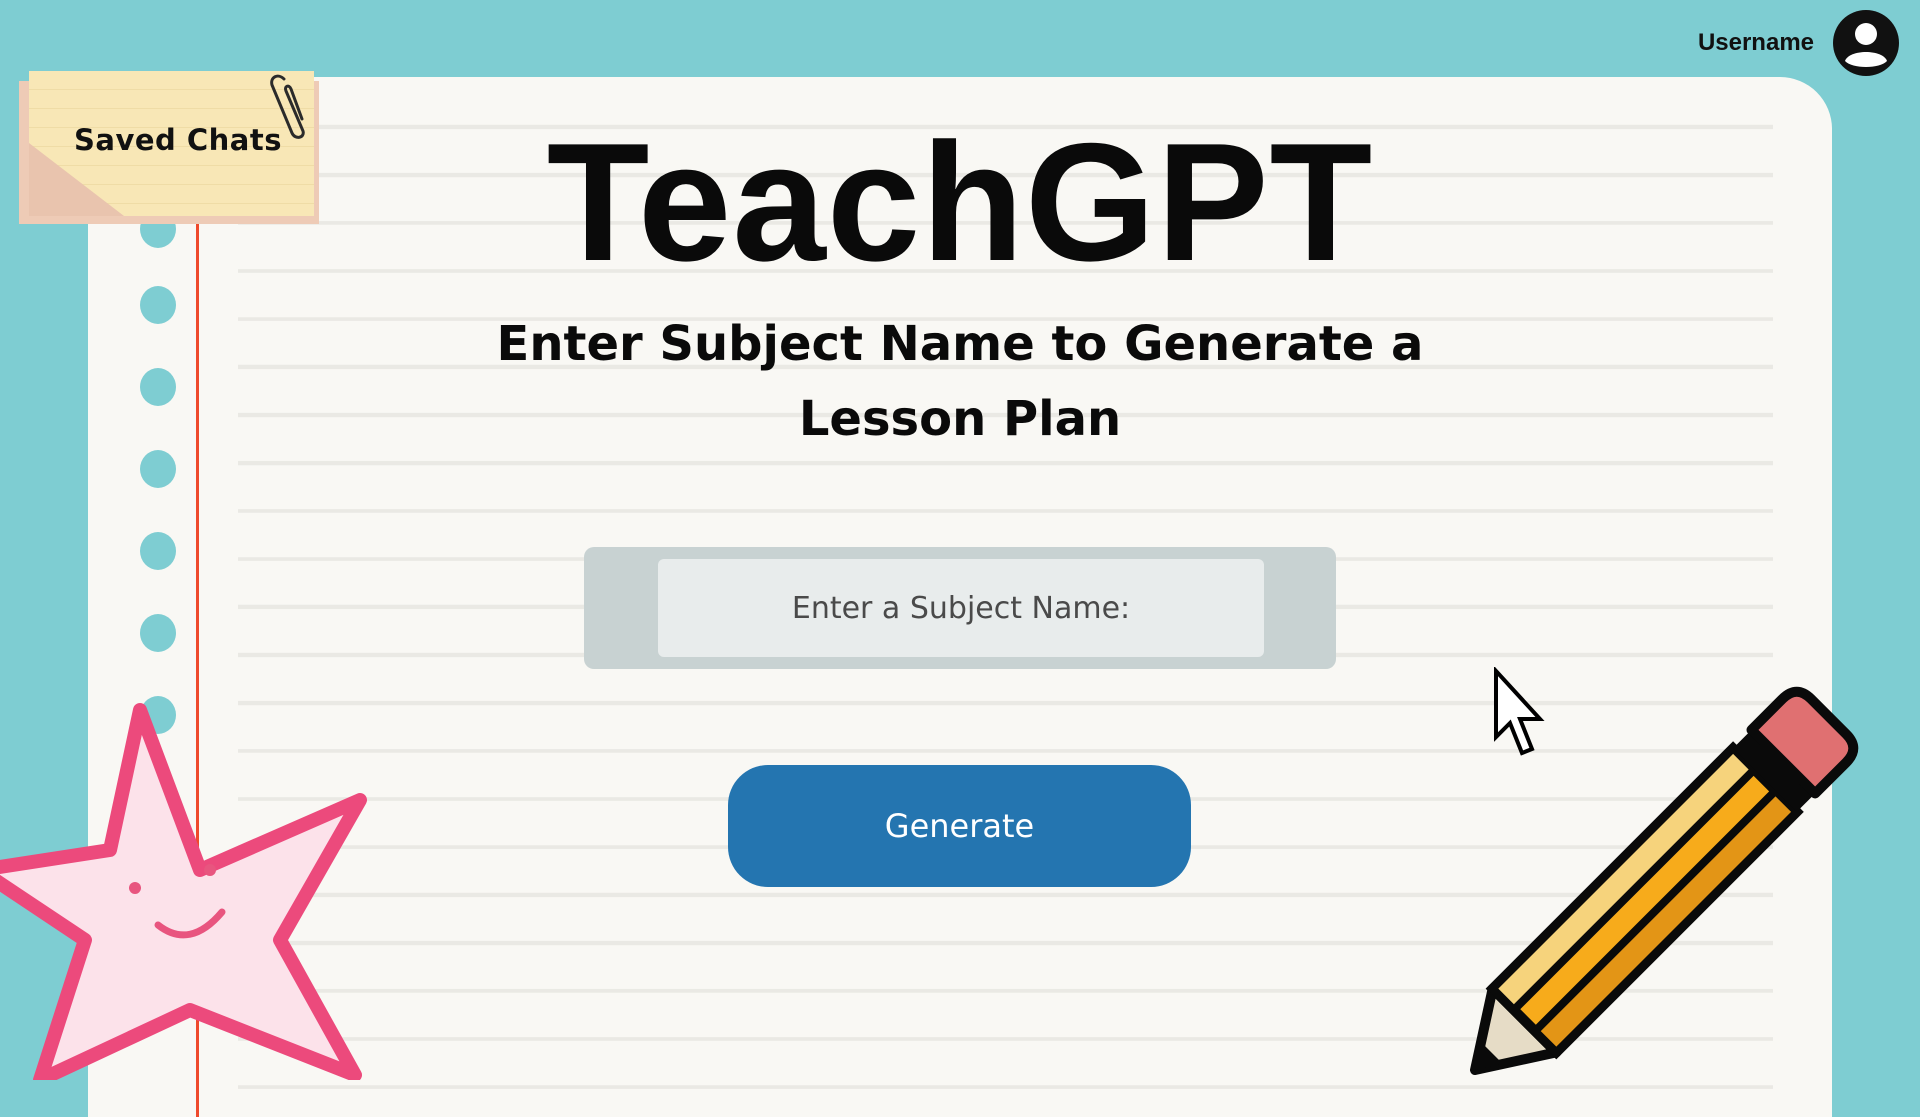 Image resolution: width=1920 pixels, height=1117 pixels. I want to click on smiling-star-sticker, so click(183, 891).